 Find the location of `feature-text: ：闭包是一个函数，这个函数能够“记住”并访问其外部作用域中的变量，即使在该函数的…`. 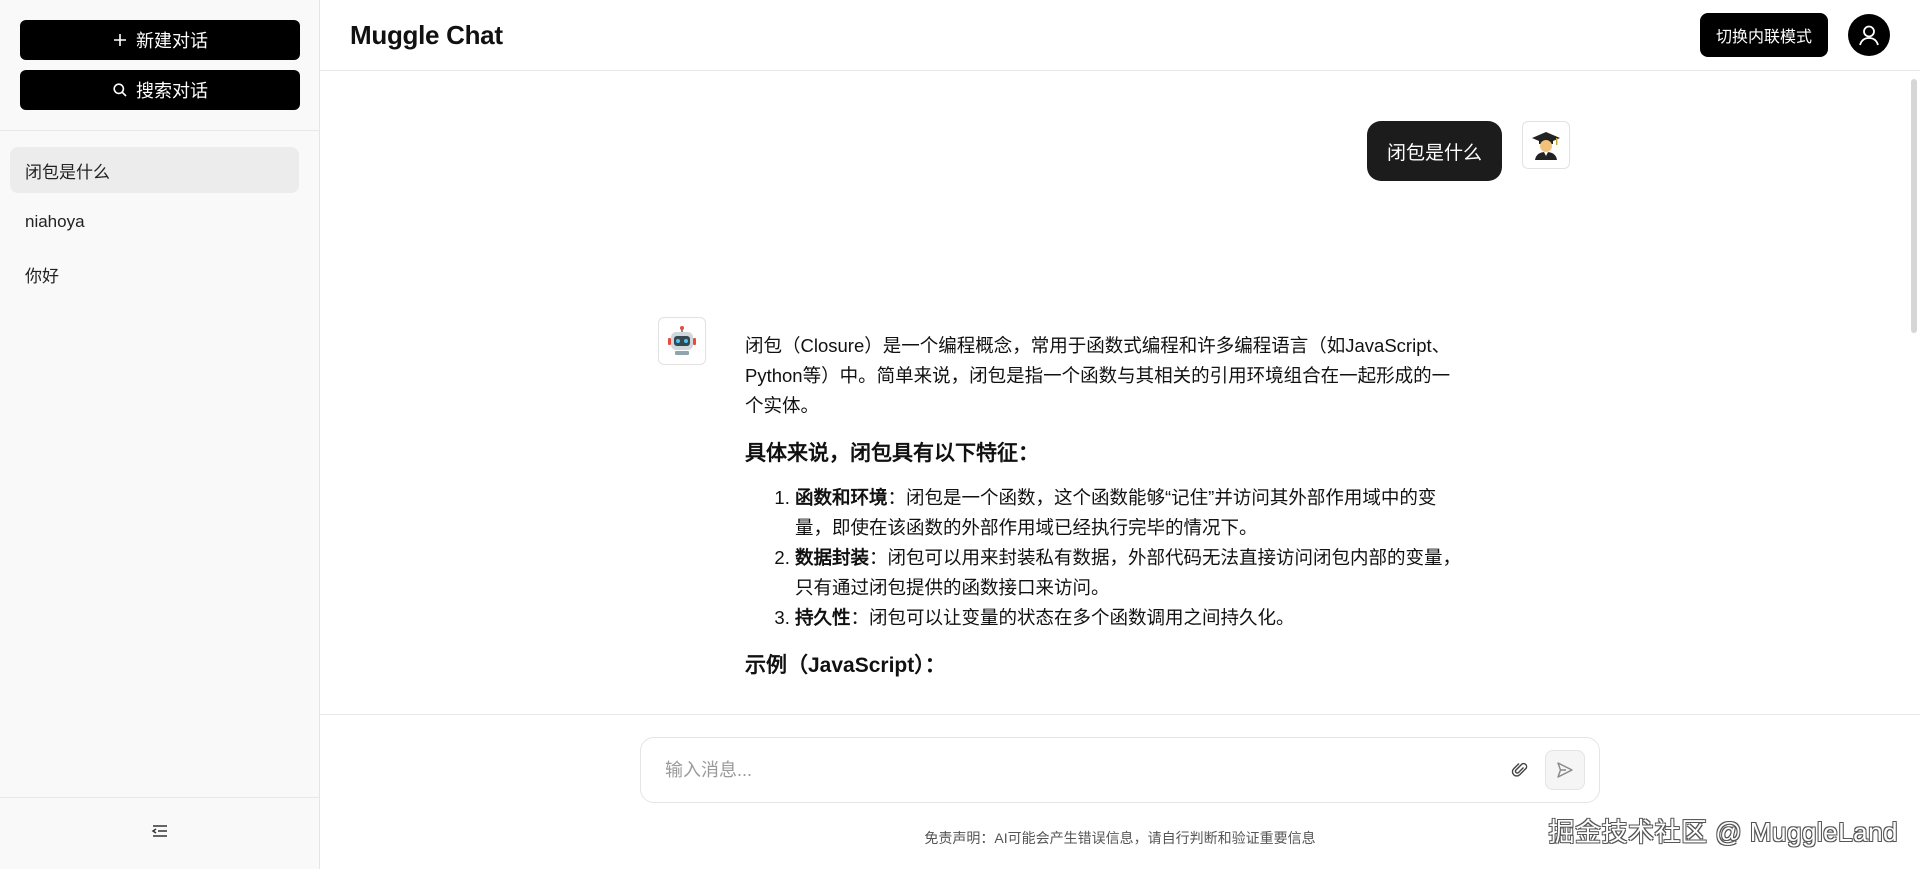

feature-text: ：闭包是一个函数，这个函数能够“记住”并访问其外部作用域中的变量，即使在该函数的… is located at coordinates (1116, 512).